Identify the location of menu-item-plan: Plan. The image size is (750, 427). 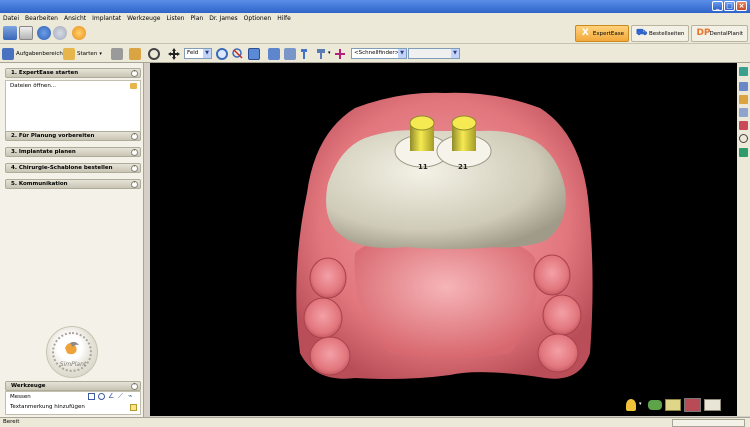
(196, 18).